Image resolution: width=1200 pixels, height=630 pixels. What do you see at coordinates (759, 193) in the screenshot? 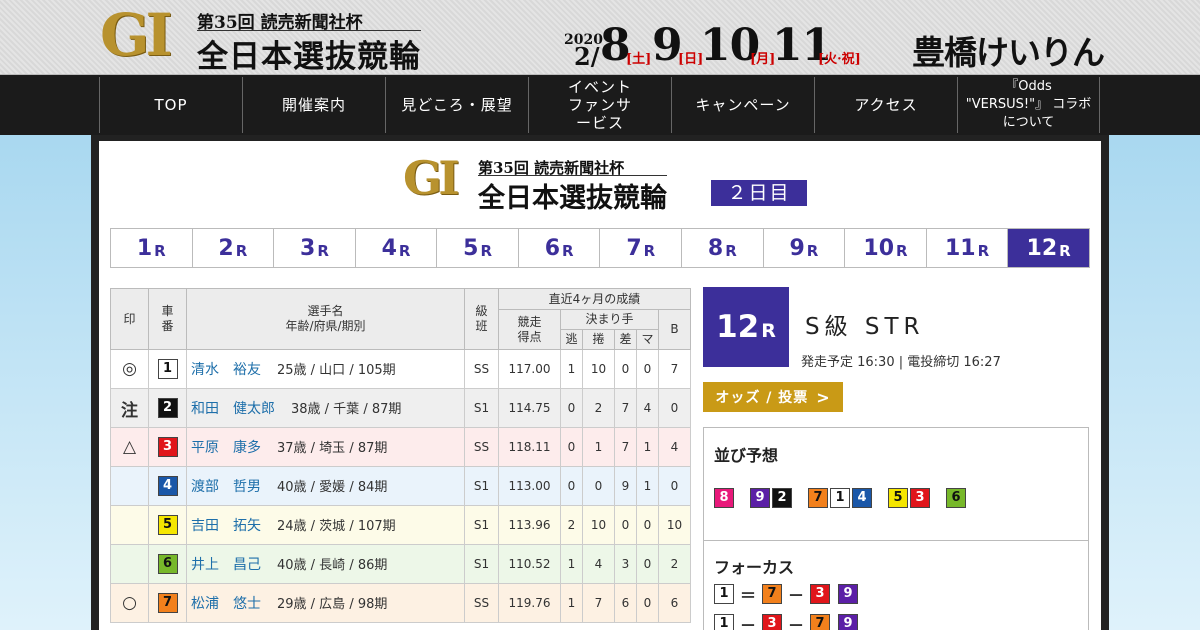
I see `day-badge: ２日目` at bounding box center [759, 193].